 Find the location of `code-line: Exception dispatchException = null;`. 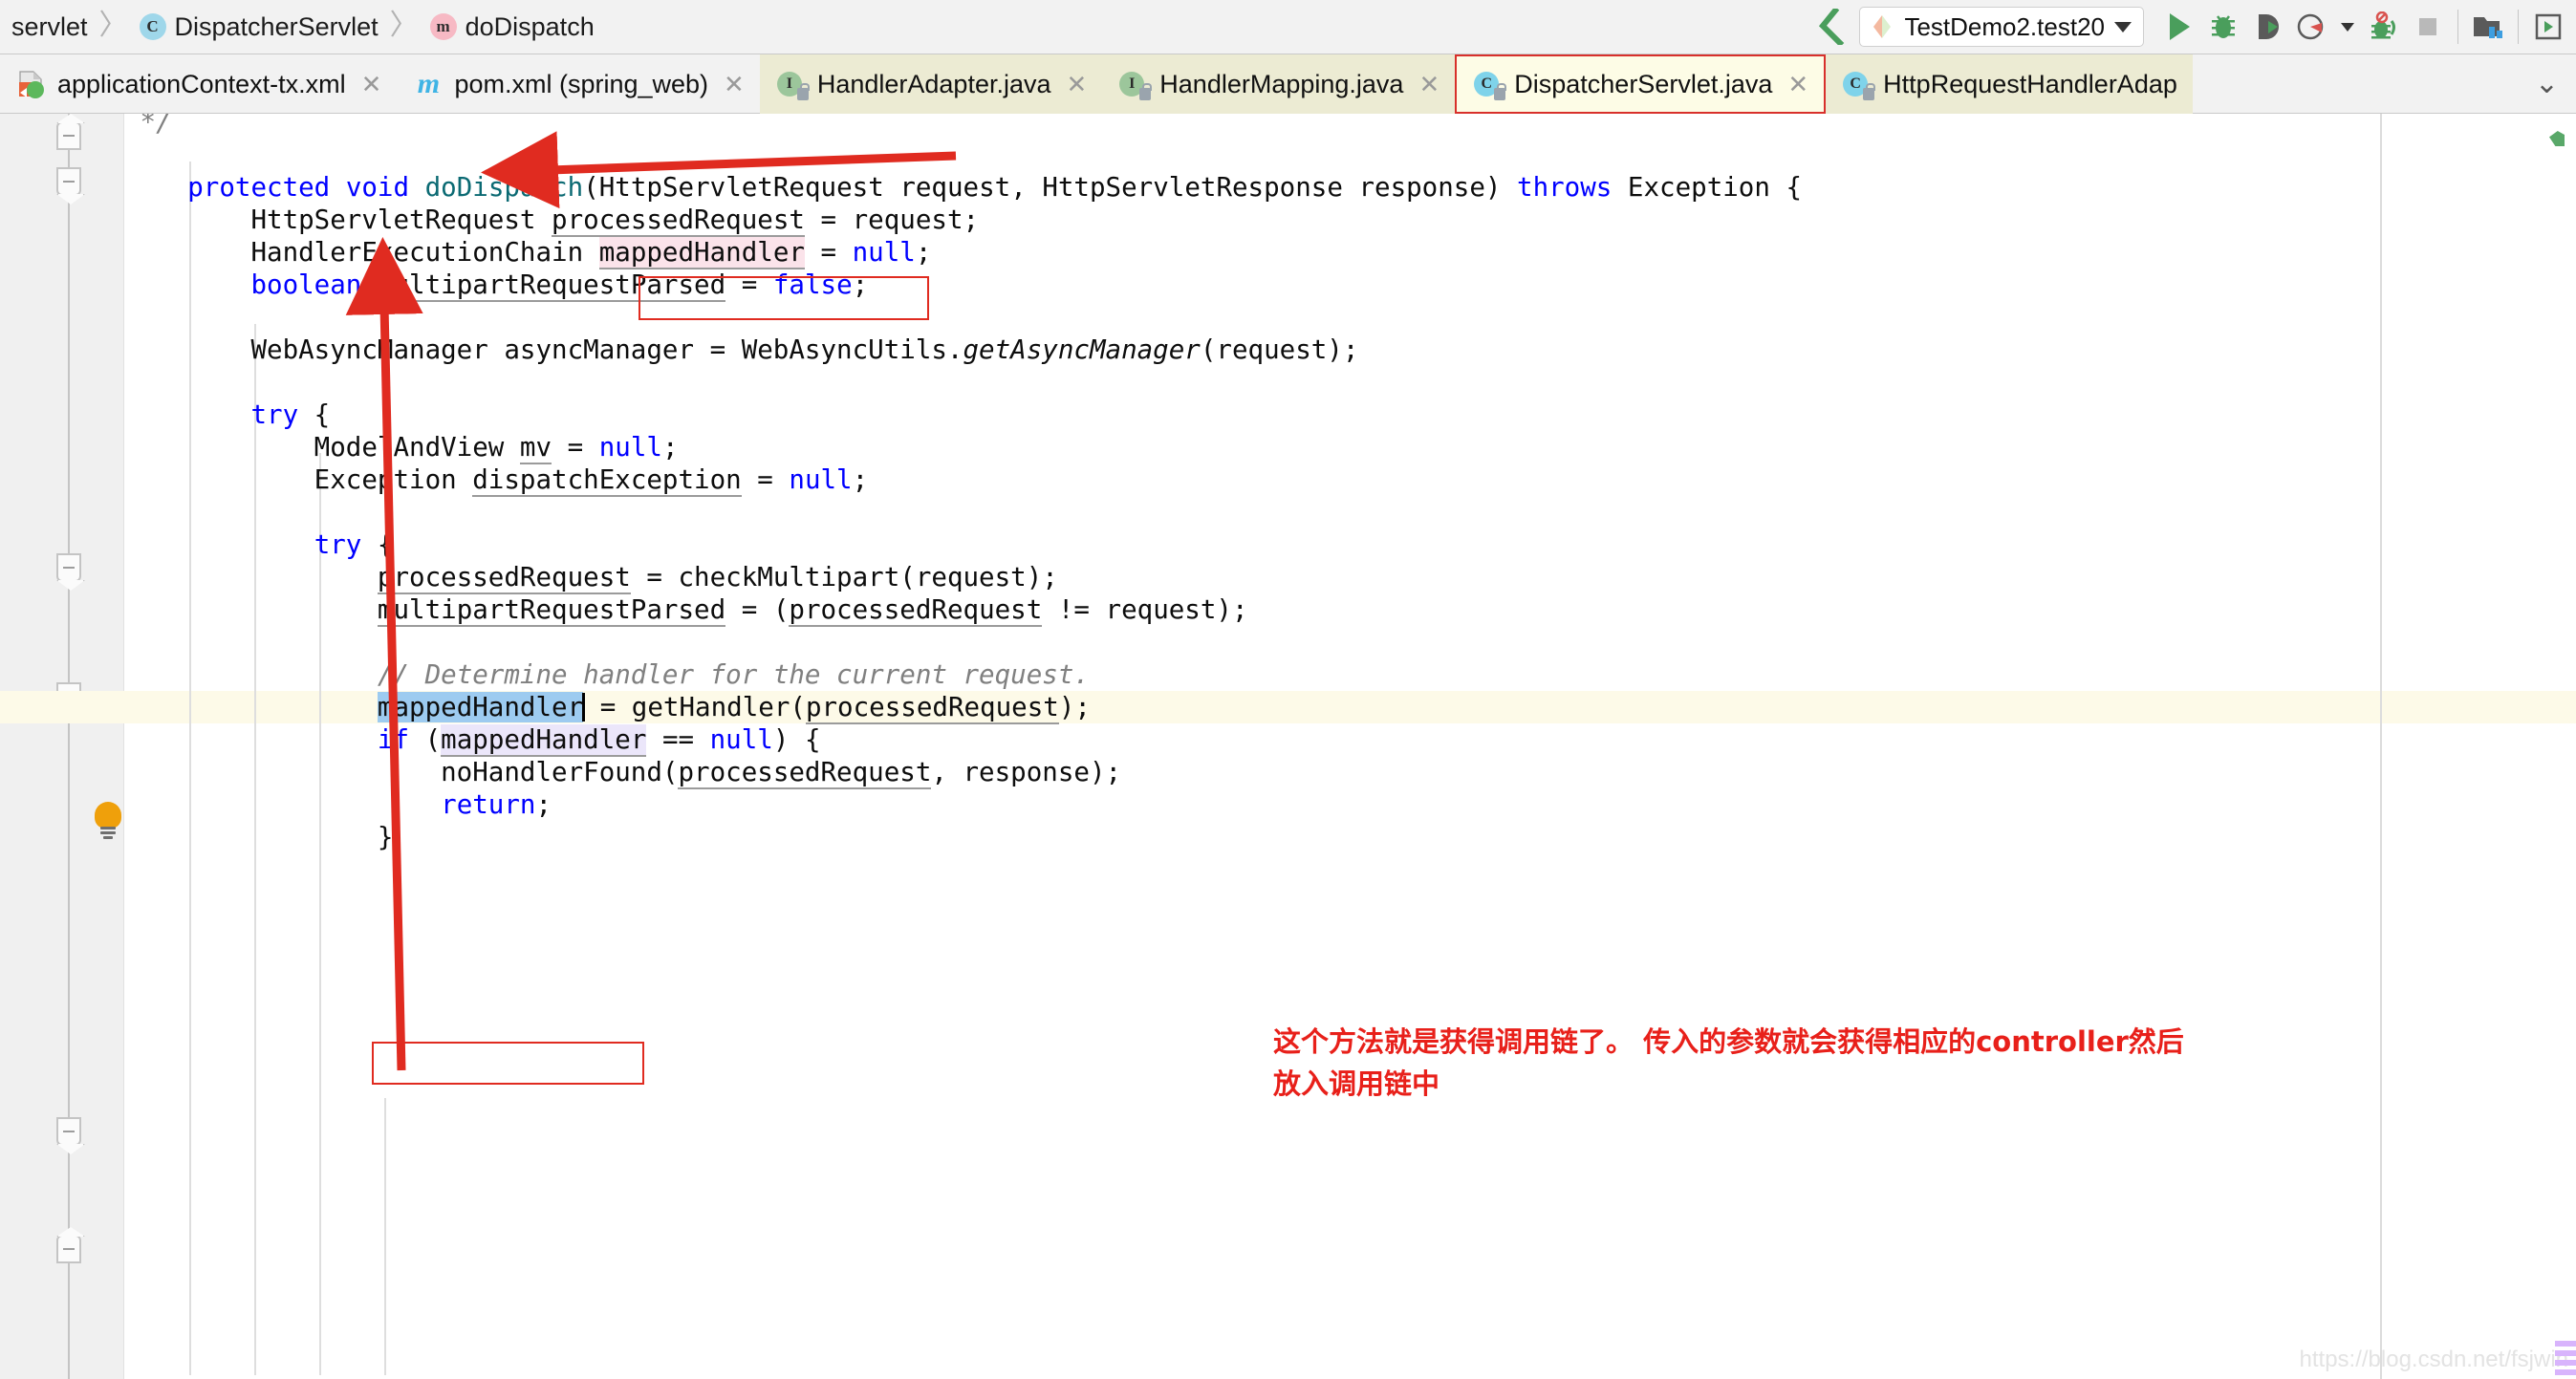

code-line: Exception dispatchException = null; is located at coordinates (1350, 480).